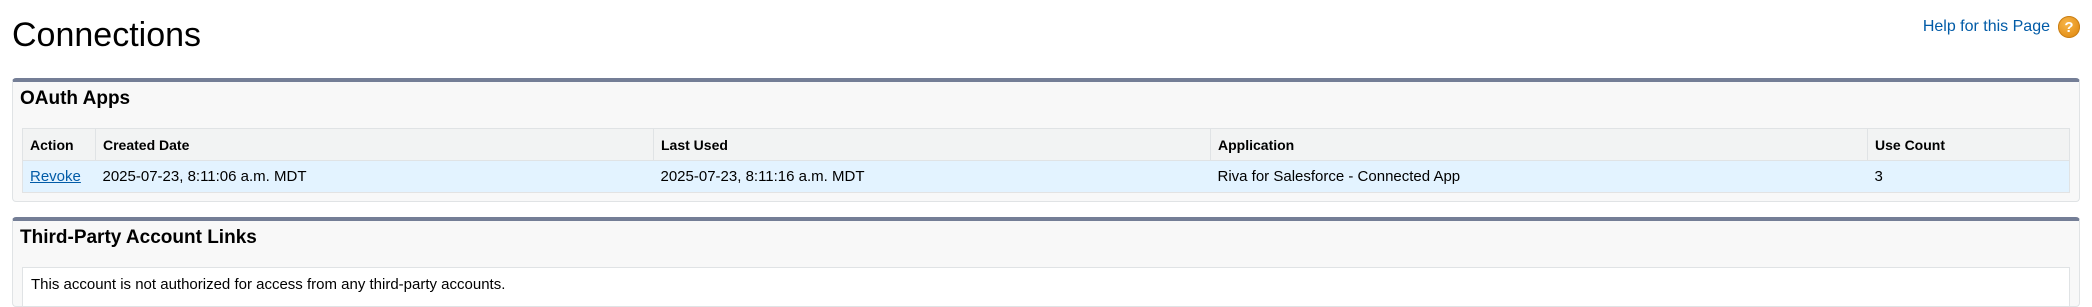 Image resolution: width=2092 pixels, height=307 pixels. What do you see at coordinates (932, 144) in the screenshot?
I see `column-header-last-used: Last Used` at bounding box center [932, 144].